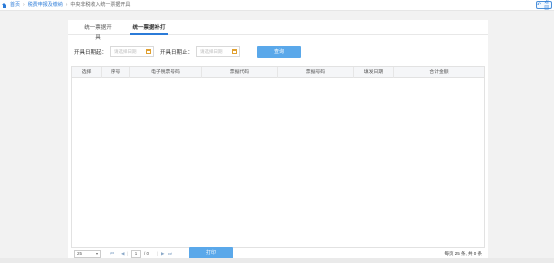 The image size is (554, 263). What do you see at coordinates (4, 5) in the screenshot?
I see `home-icon` at bounding box center [4, 5].